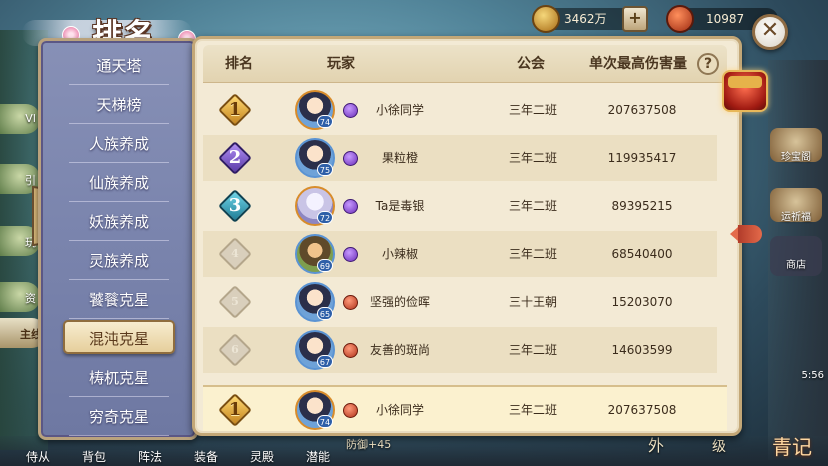  I want to click on table-row: 4 69 小辣椒 三年二班 68540400, so click(460, 254).